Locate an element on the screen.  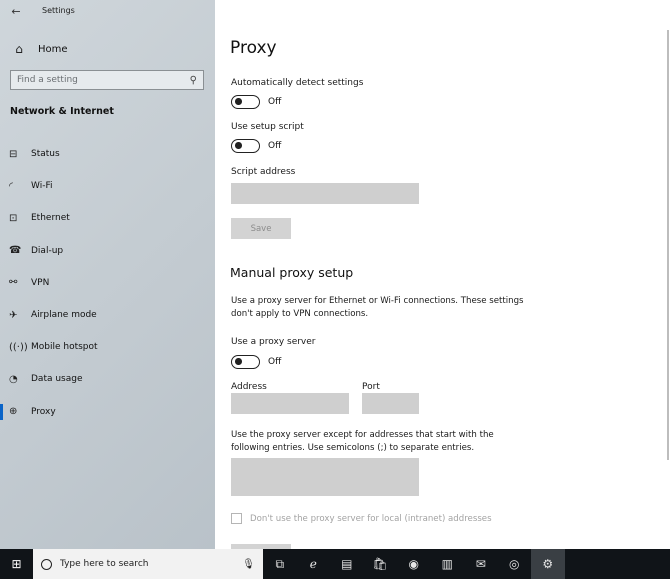
edge-icon: ℯ is located at coordinates (314, 564).